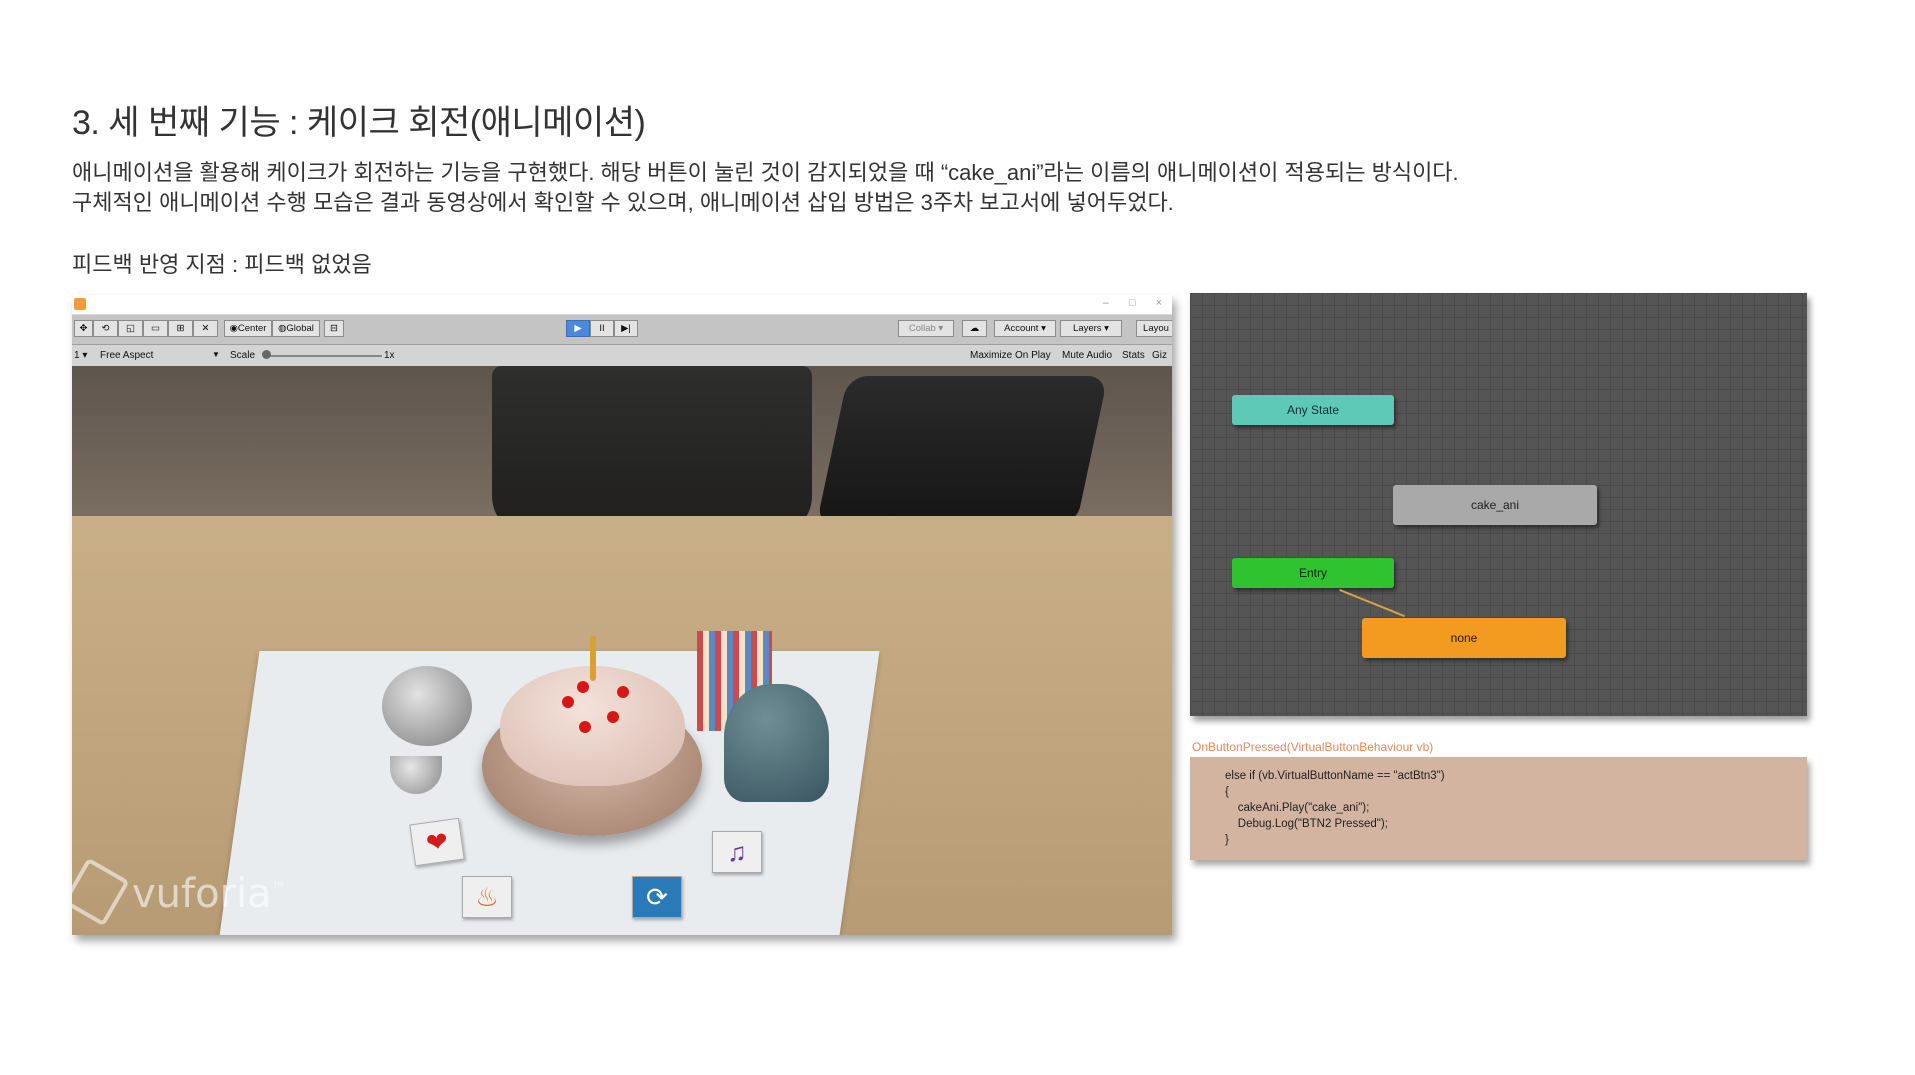  What do you see at coordinates (974, 328) in the screenshot?
I see `cloud-icon: ☁` at bounding box center [974, 328].